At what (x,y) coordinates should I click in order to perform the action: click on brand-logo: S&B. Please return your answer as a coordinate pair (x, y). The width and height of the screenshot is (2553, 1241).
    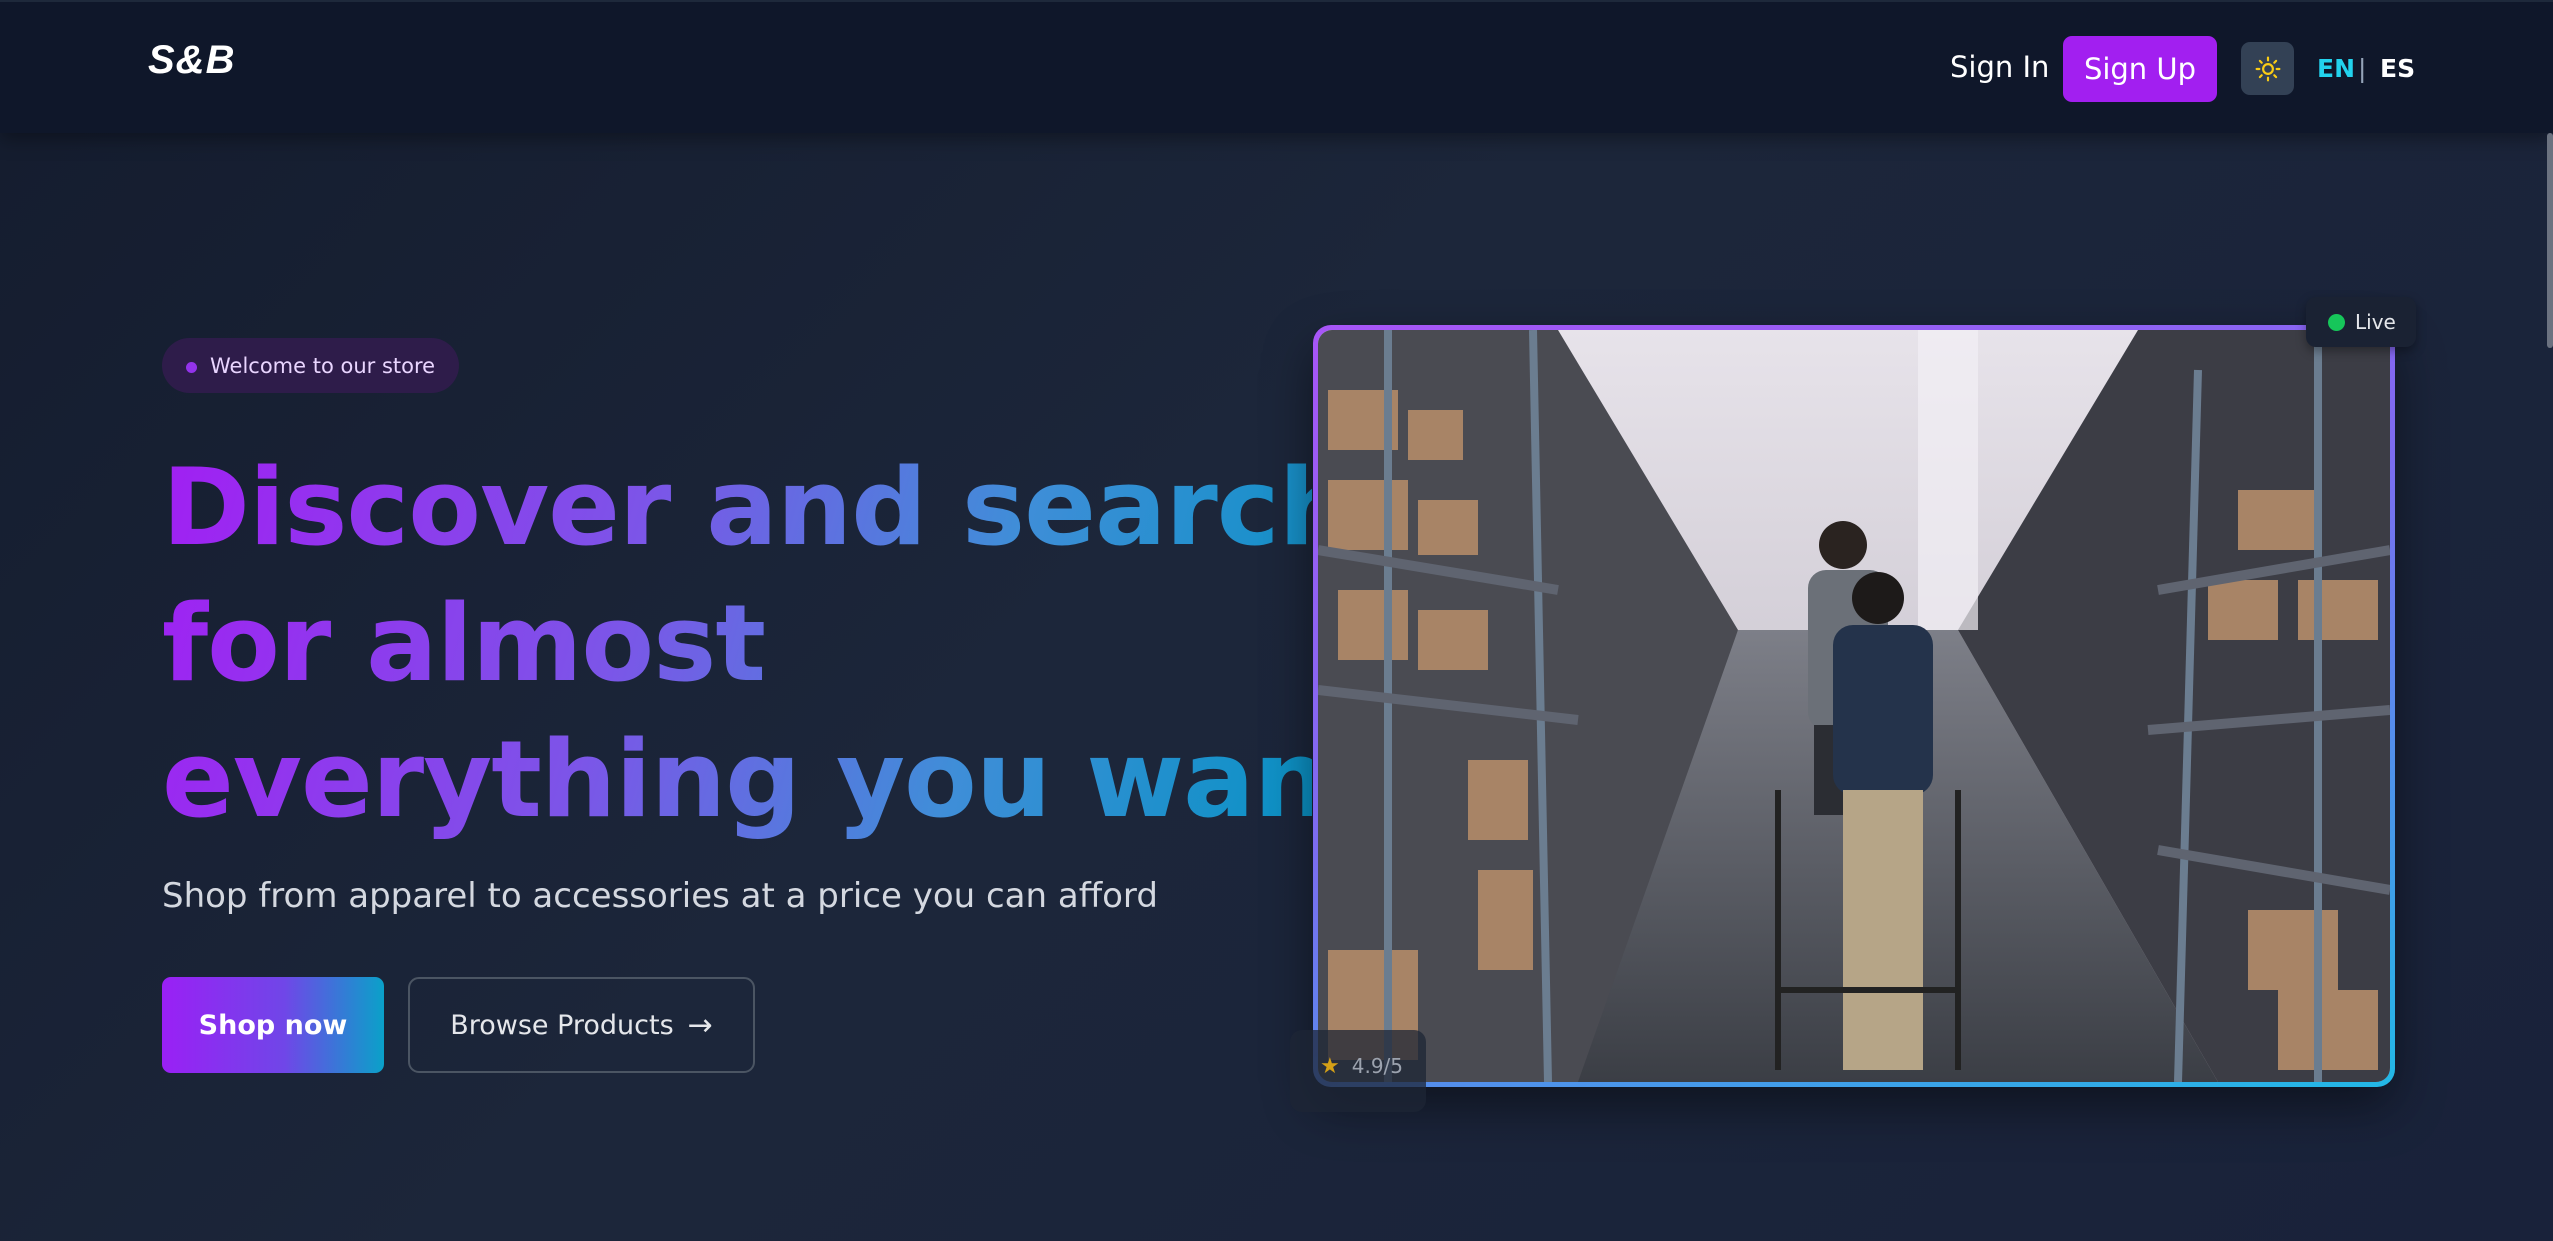
    Looking at the image, I should click on (191, 60).